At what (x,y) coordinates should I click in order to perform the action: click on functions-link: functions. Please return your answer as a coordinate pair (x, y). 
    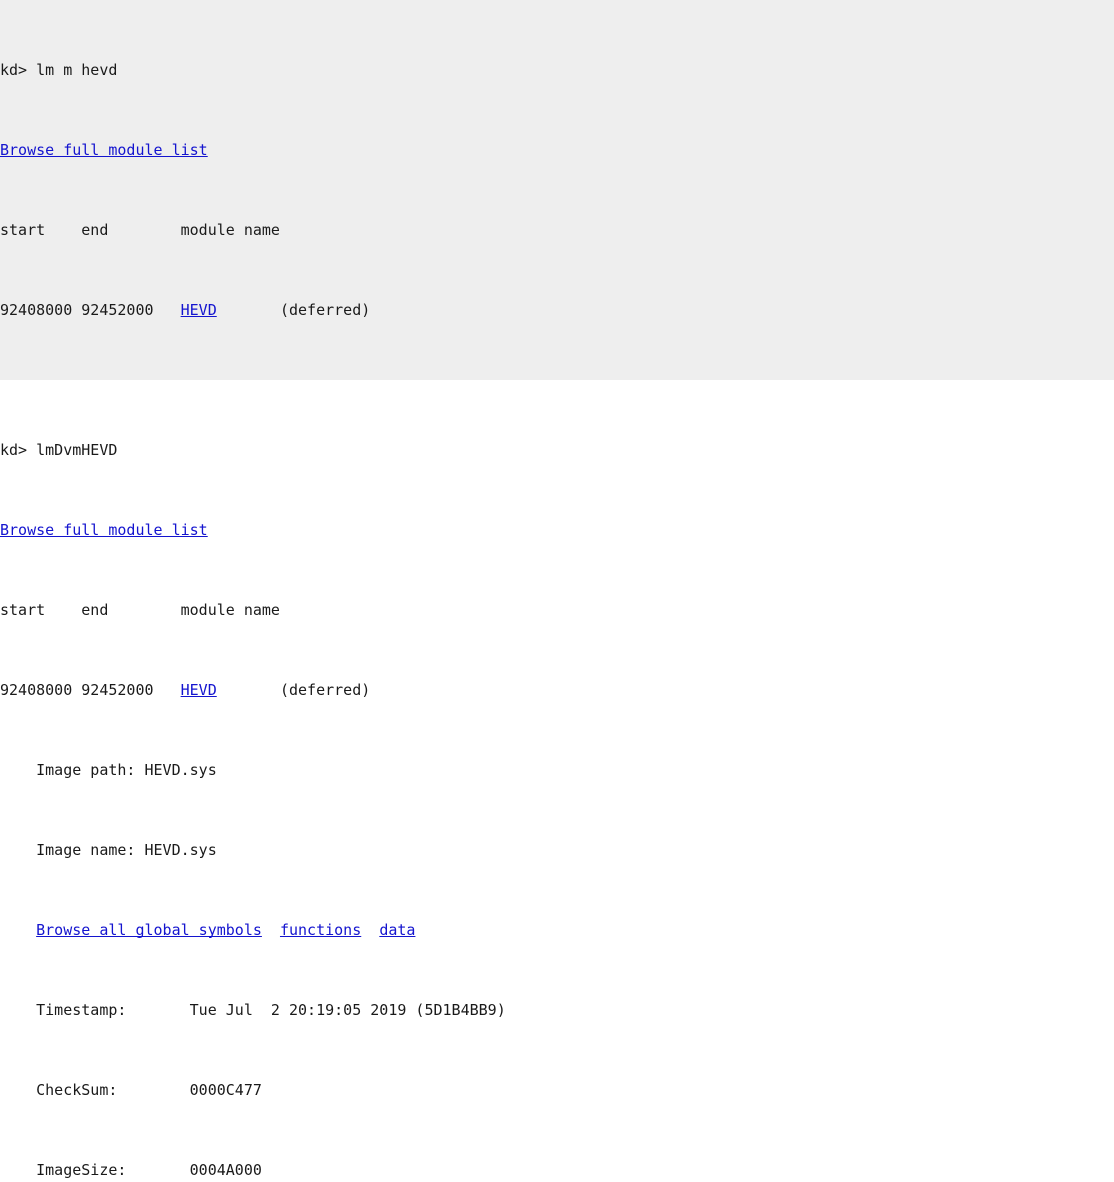
    Looking at the image, I should click on (320, 930).